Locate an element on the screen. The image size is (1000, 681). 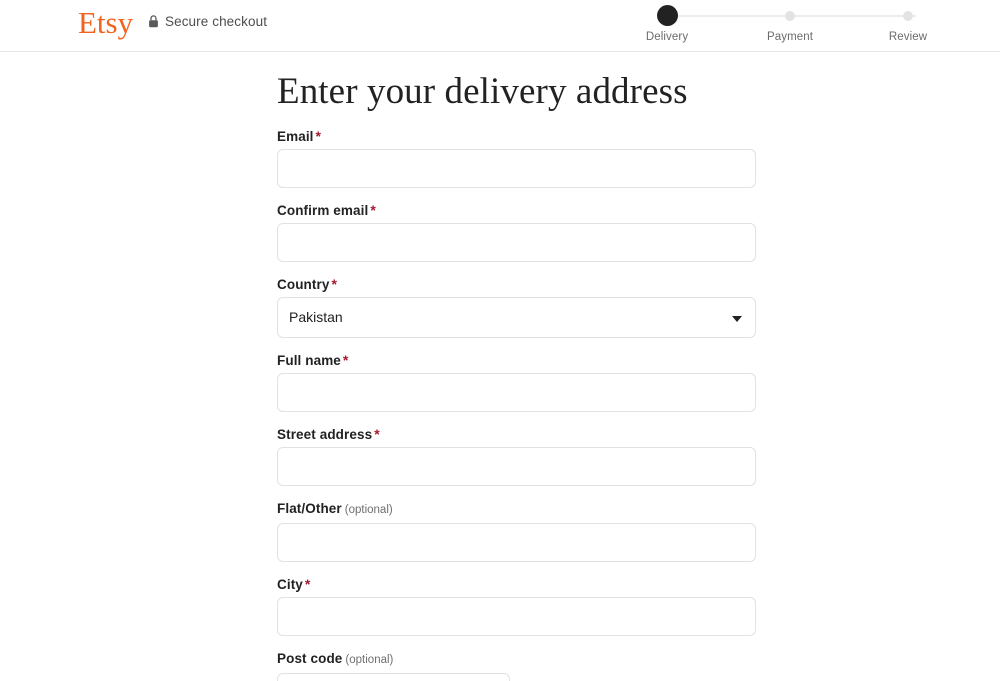
flat-other-input is located at coordinates (516, 542).